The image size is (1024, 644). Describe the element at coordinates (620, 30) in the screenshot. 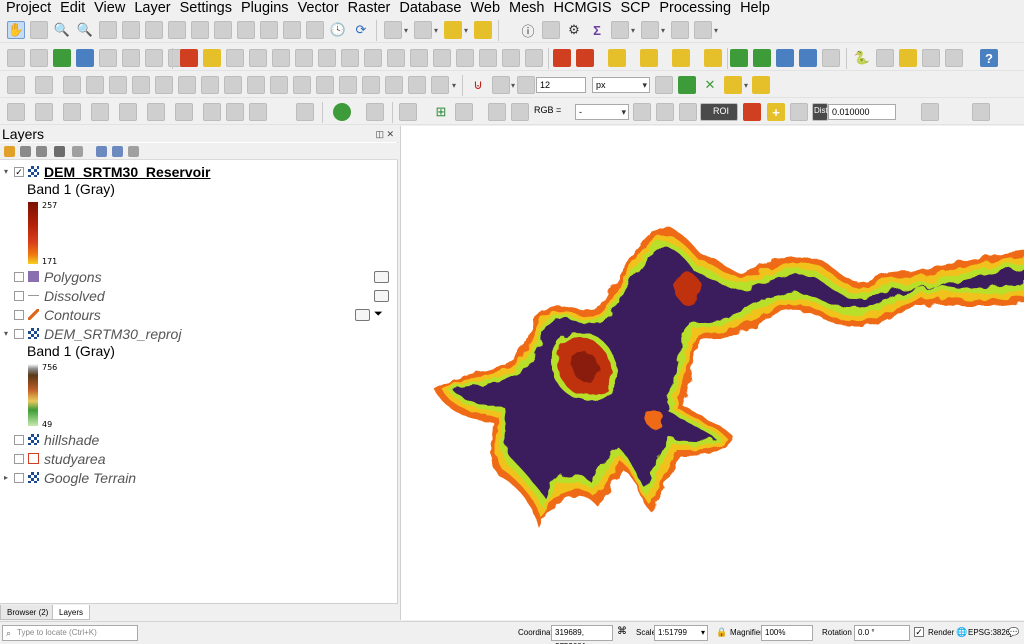

I see `measure-icon` at that location.